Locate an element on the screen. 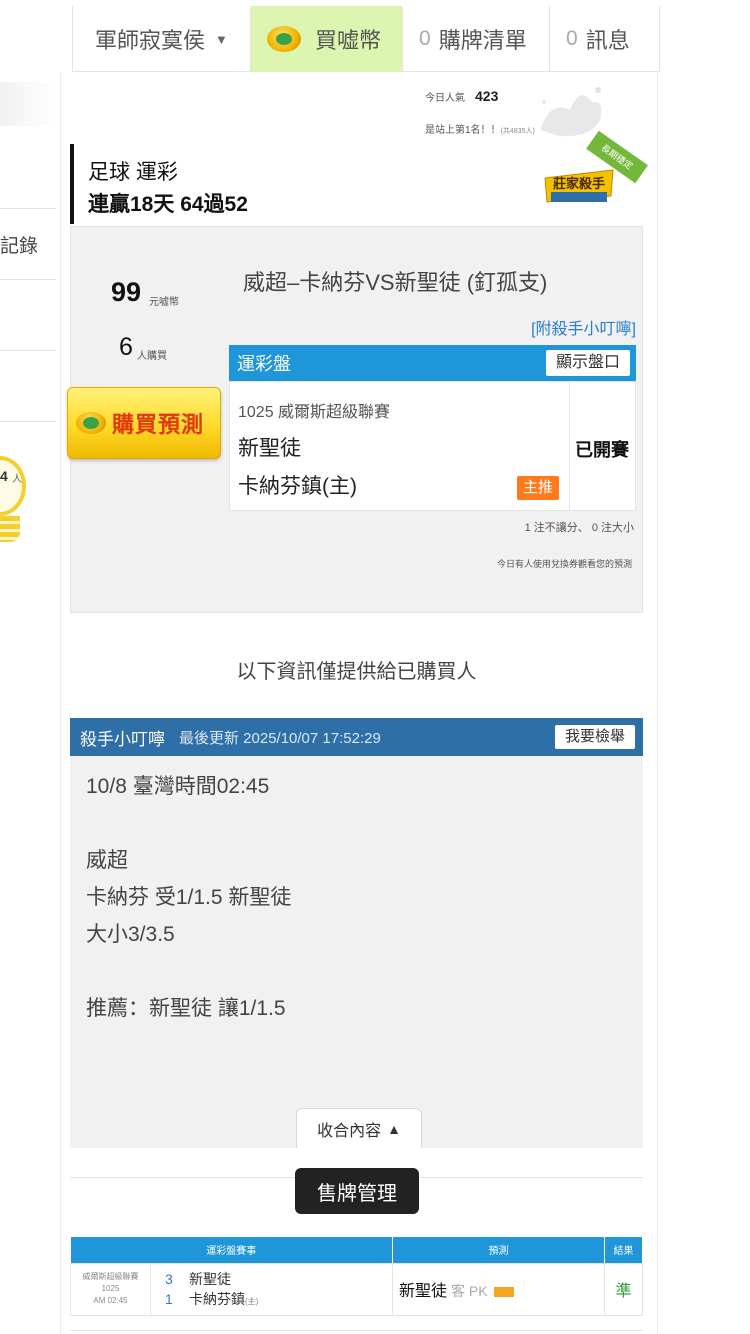 The width and height of the screenshot is (750, 1334). purchase-list-button: 0 購牌清單 is located at coordinates (475, 39).